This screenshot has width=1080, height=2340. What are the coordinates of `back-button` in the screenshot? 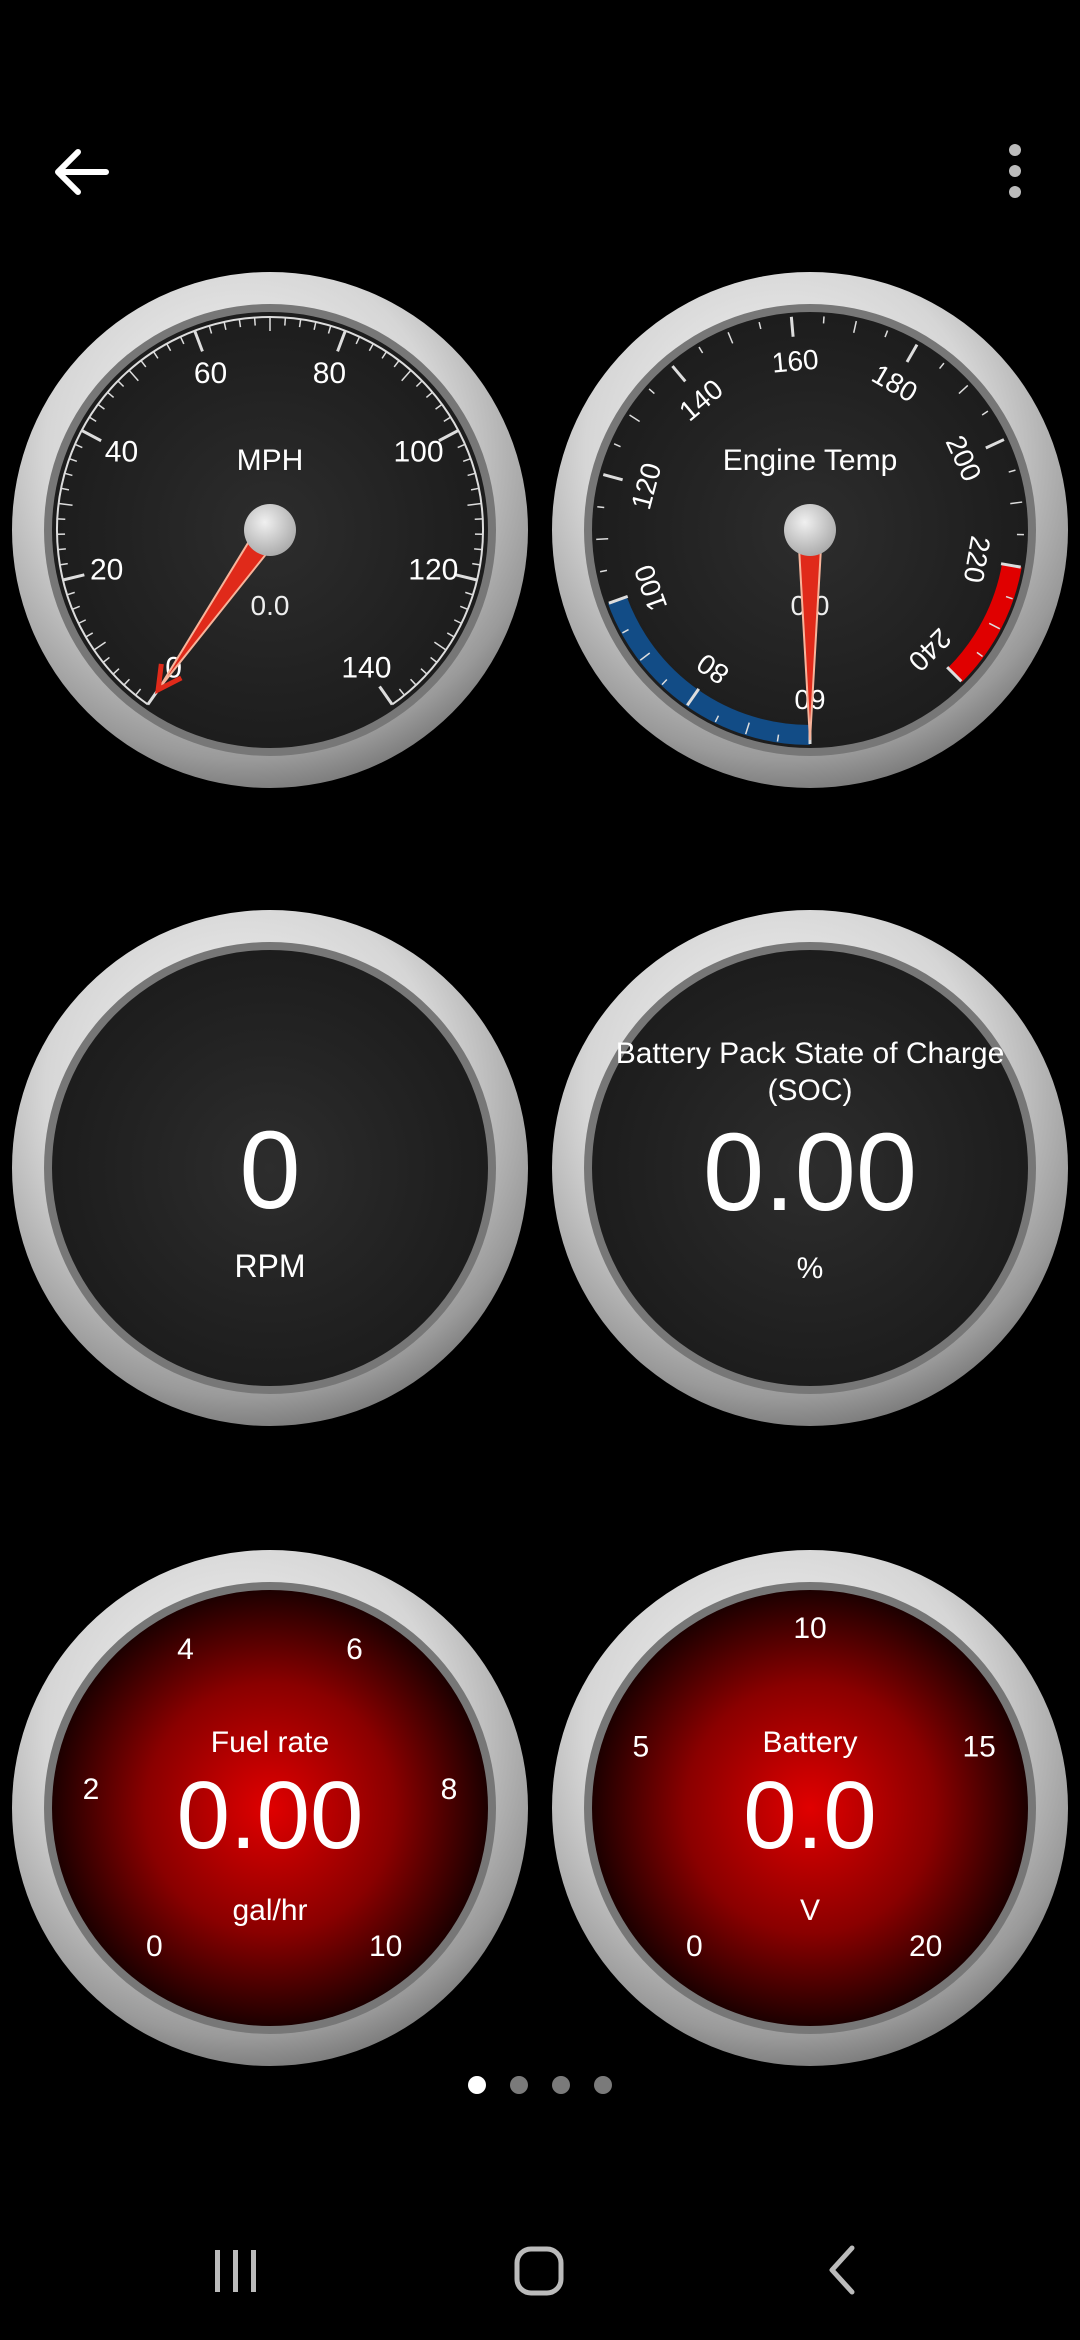 It's located at (82, 172).